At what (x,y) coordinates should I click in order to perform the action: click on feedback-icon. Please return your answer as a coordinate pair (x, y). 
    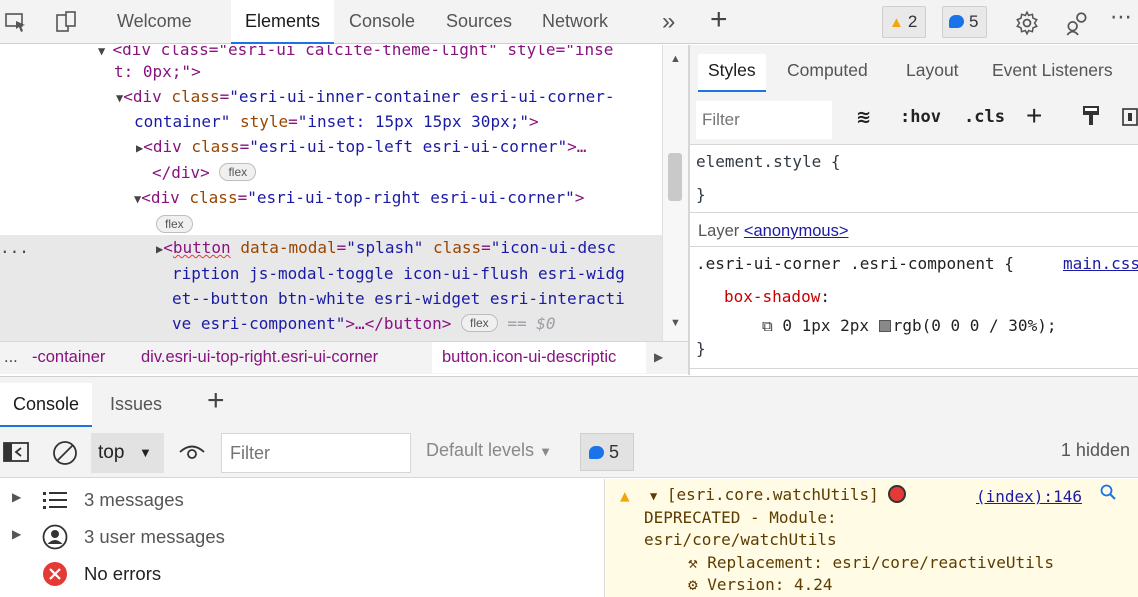
    Looking at the image, I should click on (1076, 23).